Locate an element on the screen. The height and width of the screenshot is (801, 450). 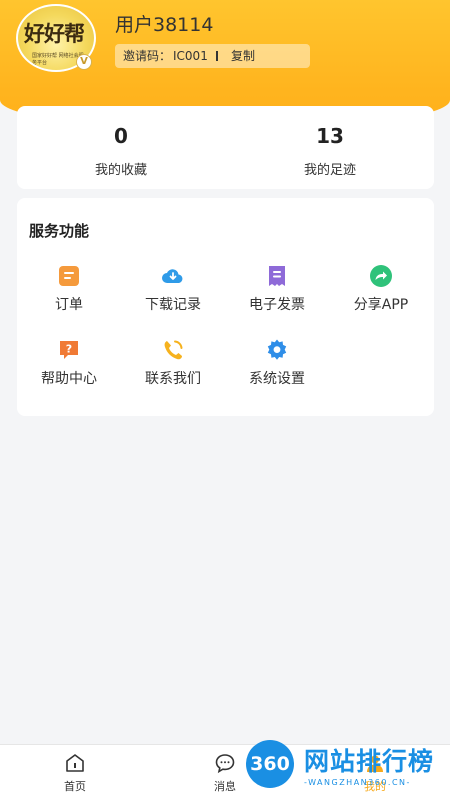
stat-favorites: 0 我的收藏 is located at coordinates (121, 147).